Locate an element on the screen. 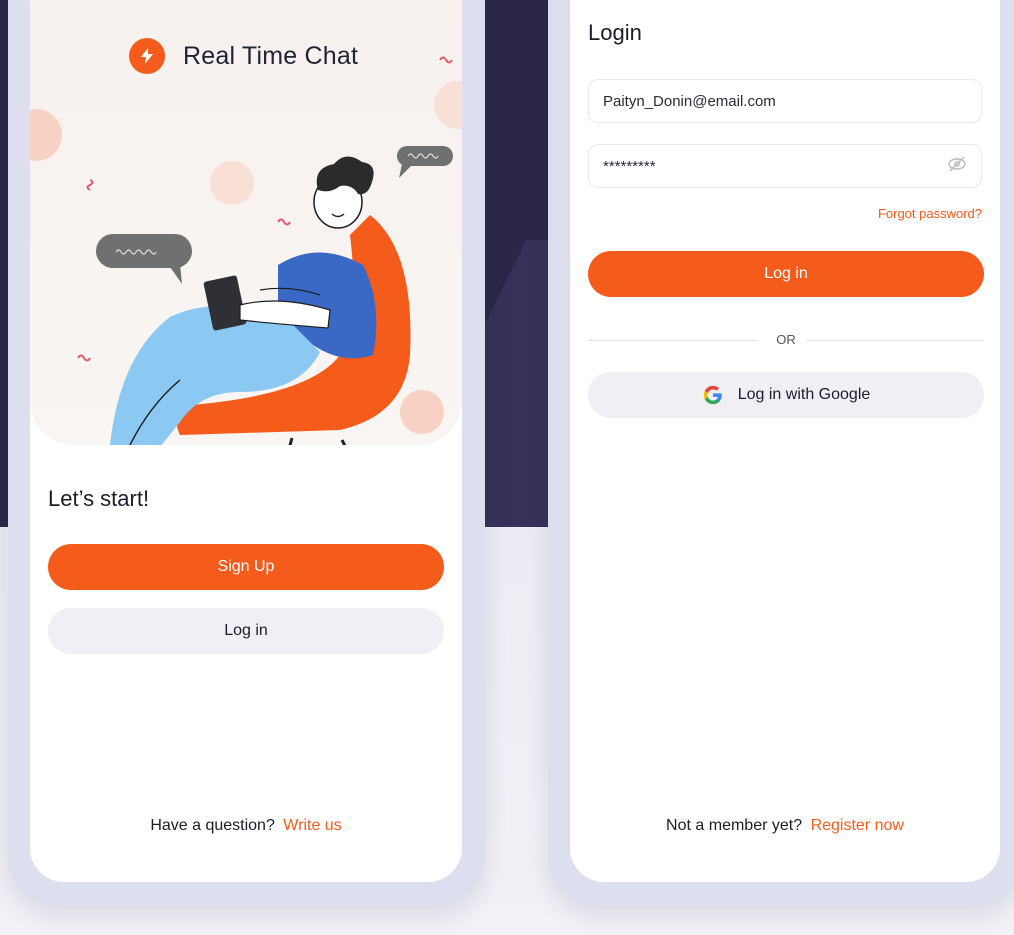 The image size is (1014, 935). password-value: ********* is located at coordinates (629, 166).